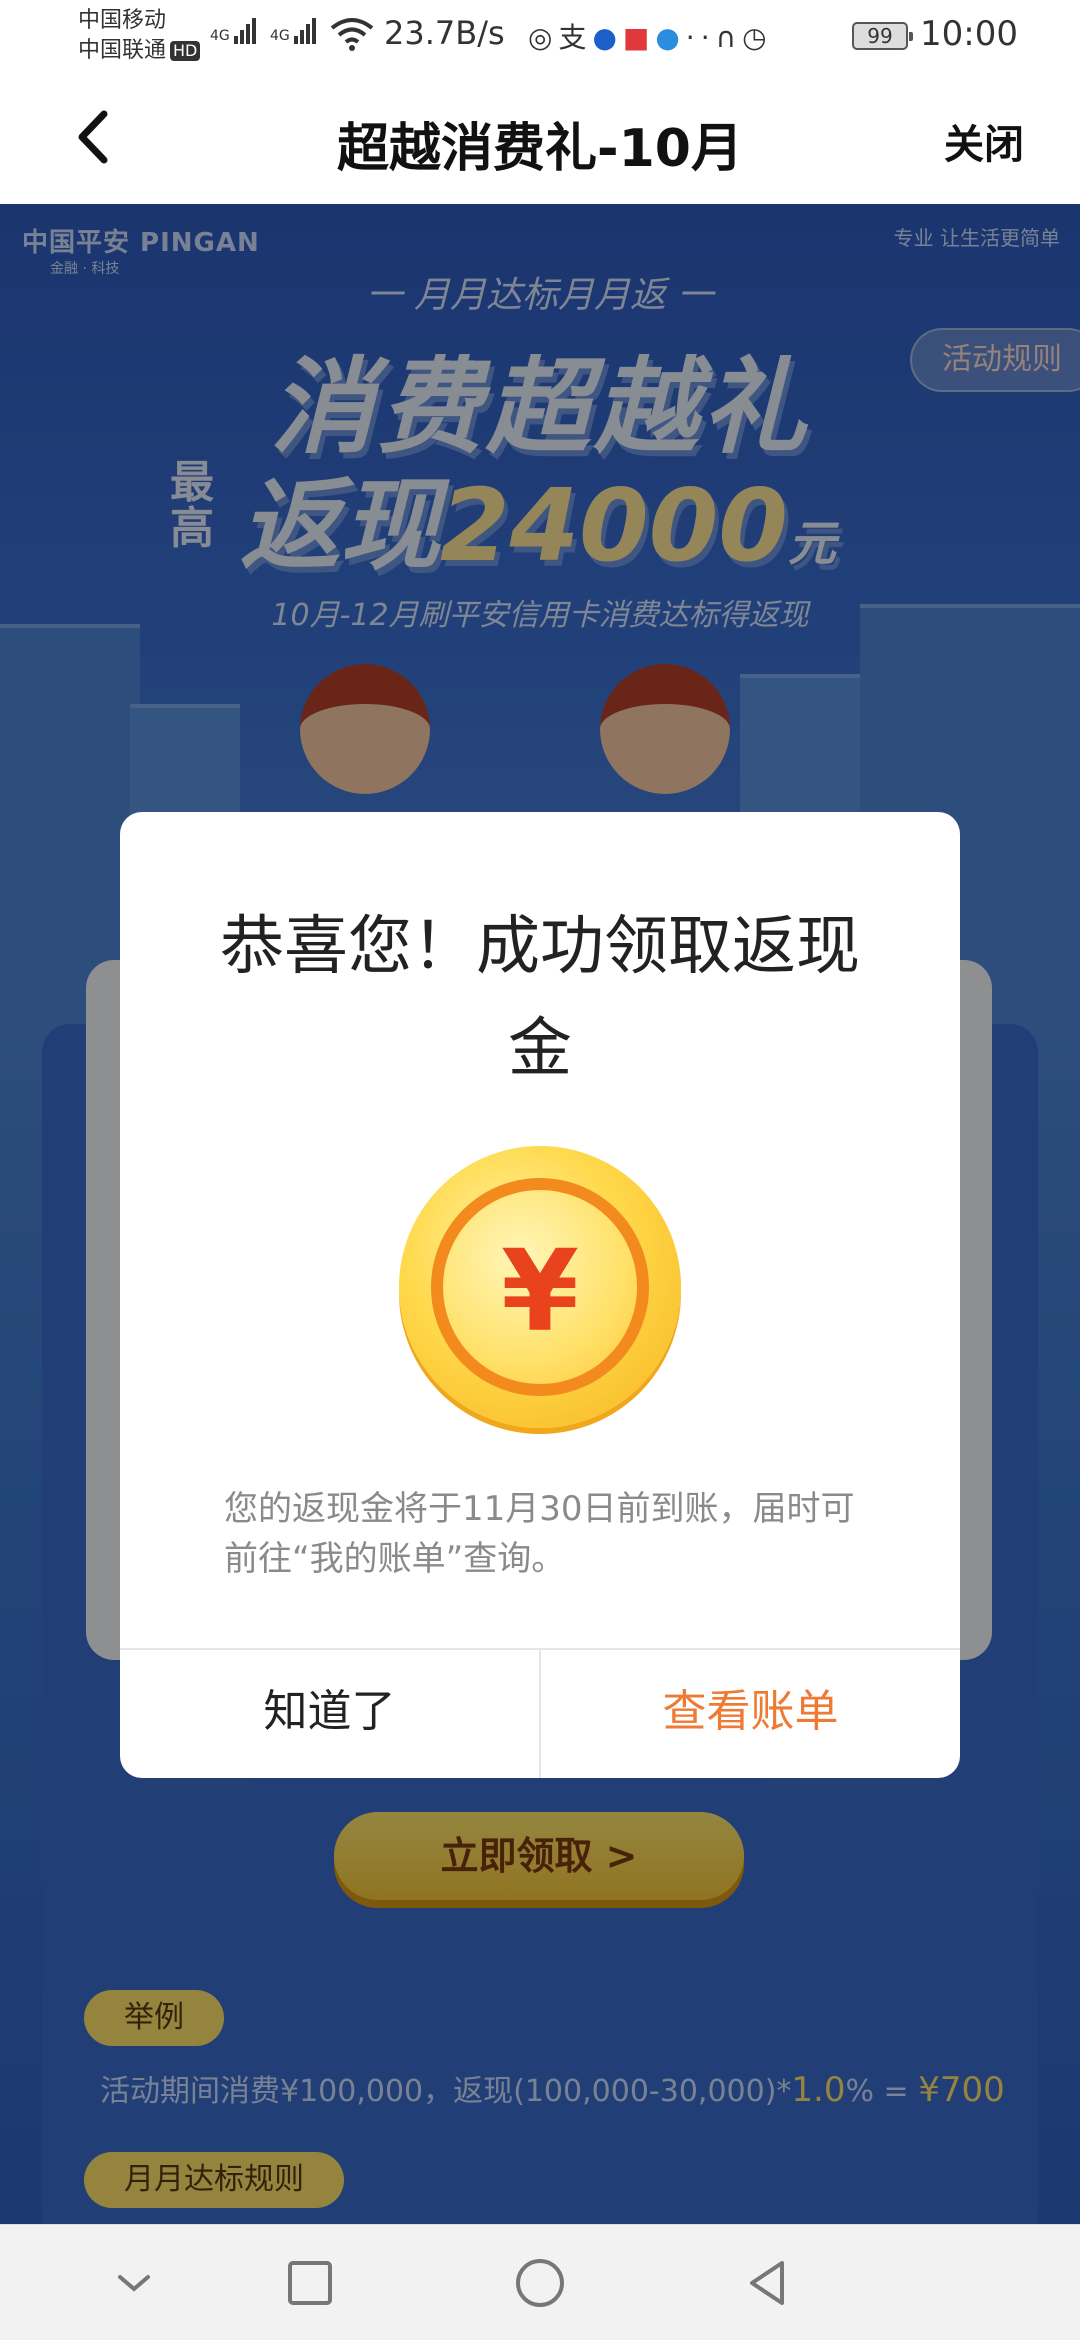  Describe the element at coordinates (540, 149) in the screenshot. I see `page-title: 超越消费礼-10月` at that location.